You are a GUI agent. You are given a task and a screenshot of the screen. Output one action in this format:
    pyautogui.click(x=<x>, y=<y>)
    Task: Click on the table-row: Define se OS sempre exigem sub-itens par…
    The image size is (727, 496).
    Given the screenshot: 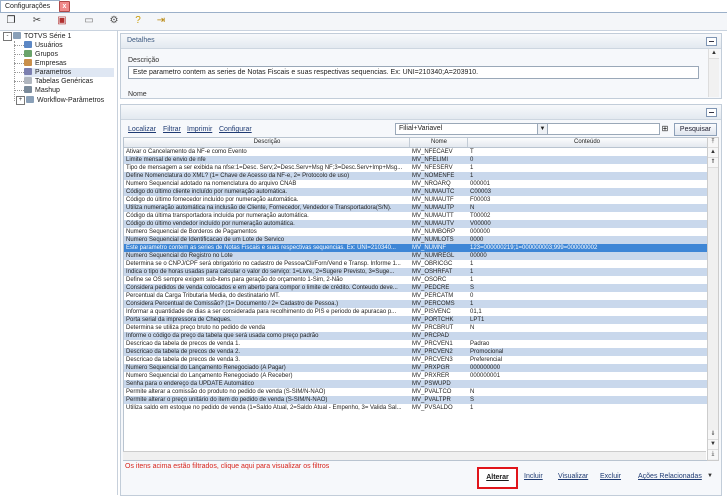 What is the action you would take?
    pyautogui.click(x=415, y=280)
    